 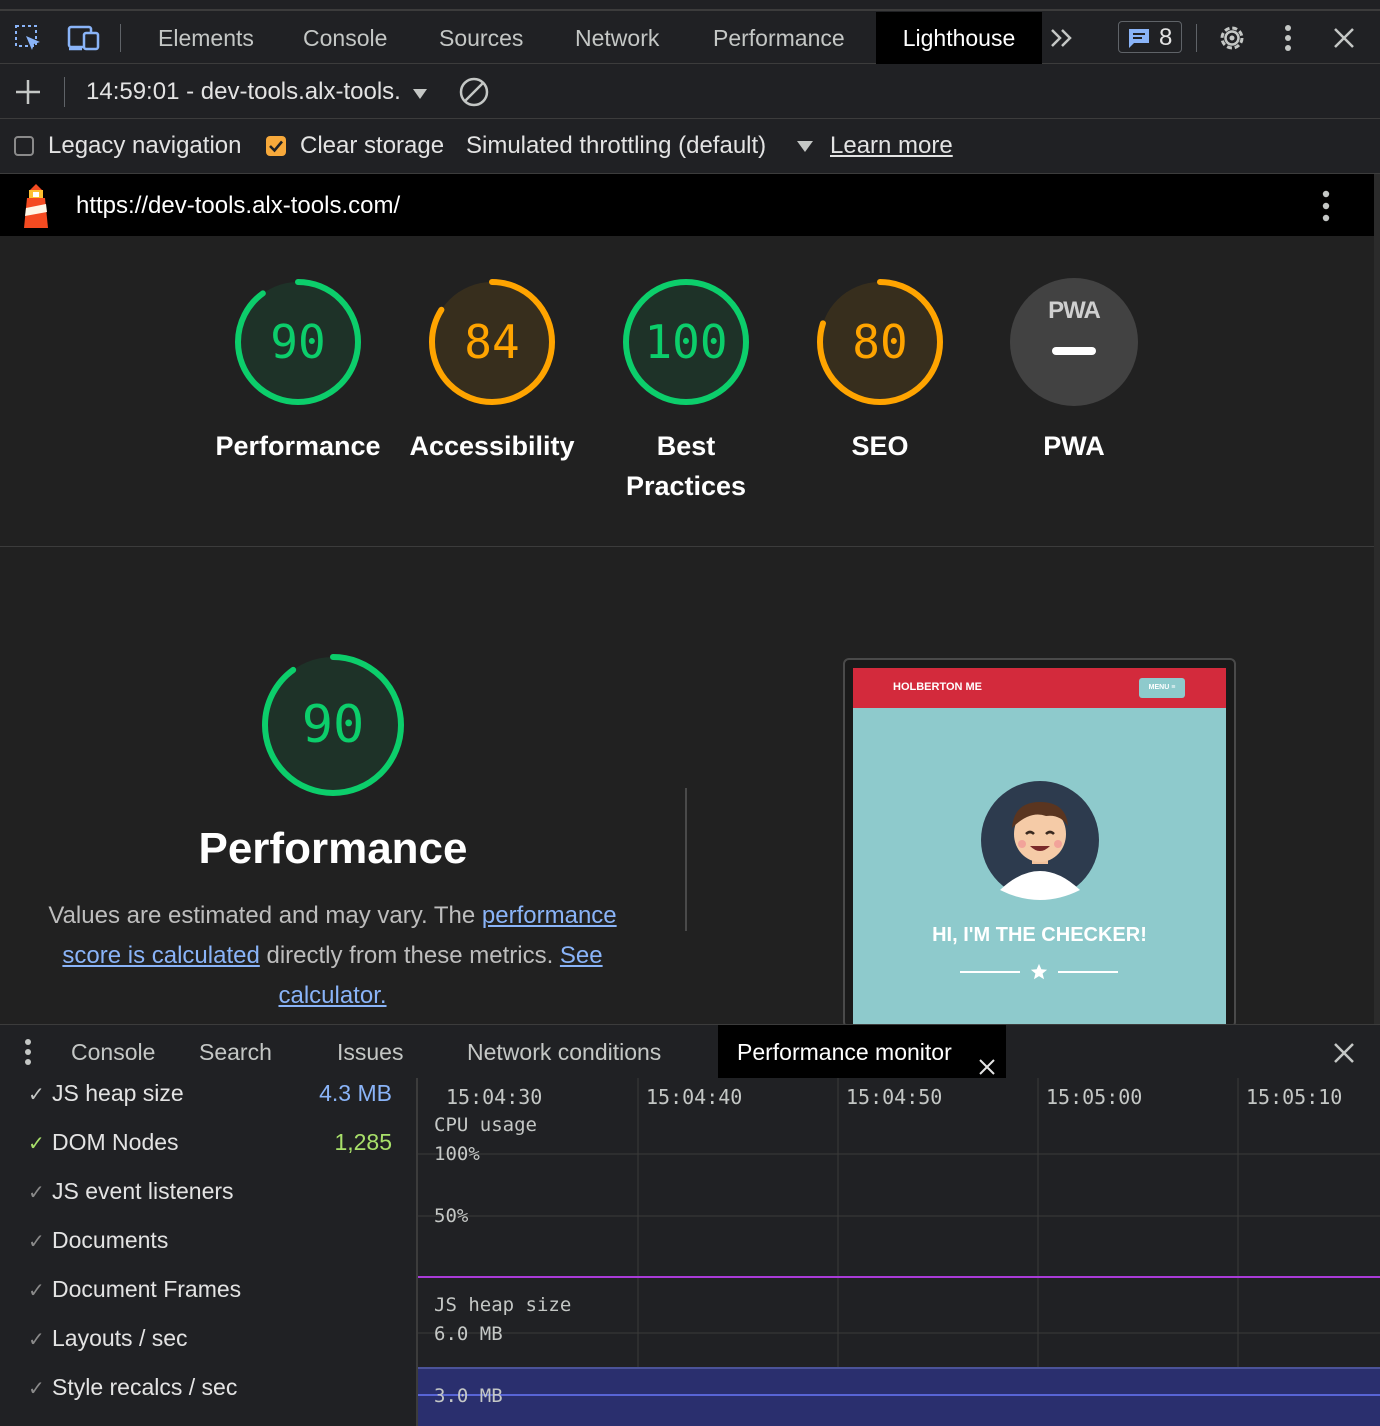 I want to click on checkmark-icon, so click(x=276, y=146).